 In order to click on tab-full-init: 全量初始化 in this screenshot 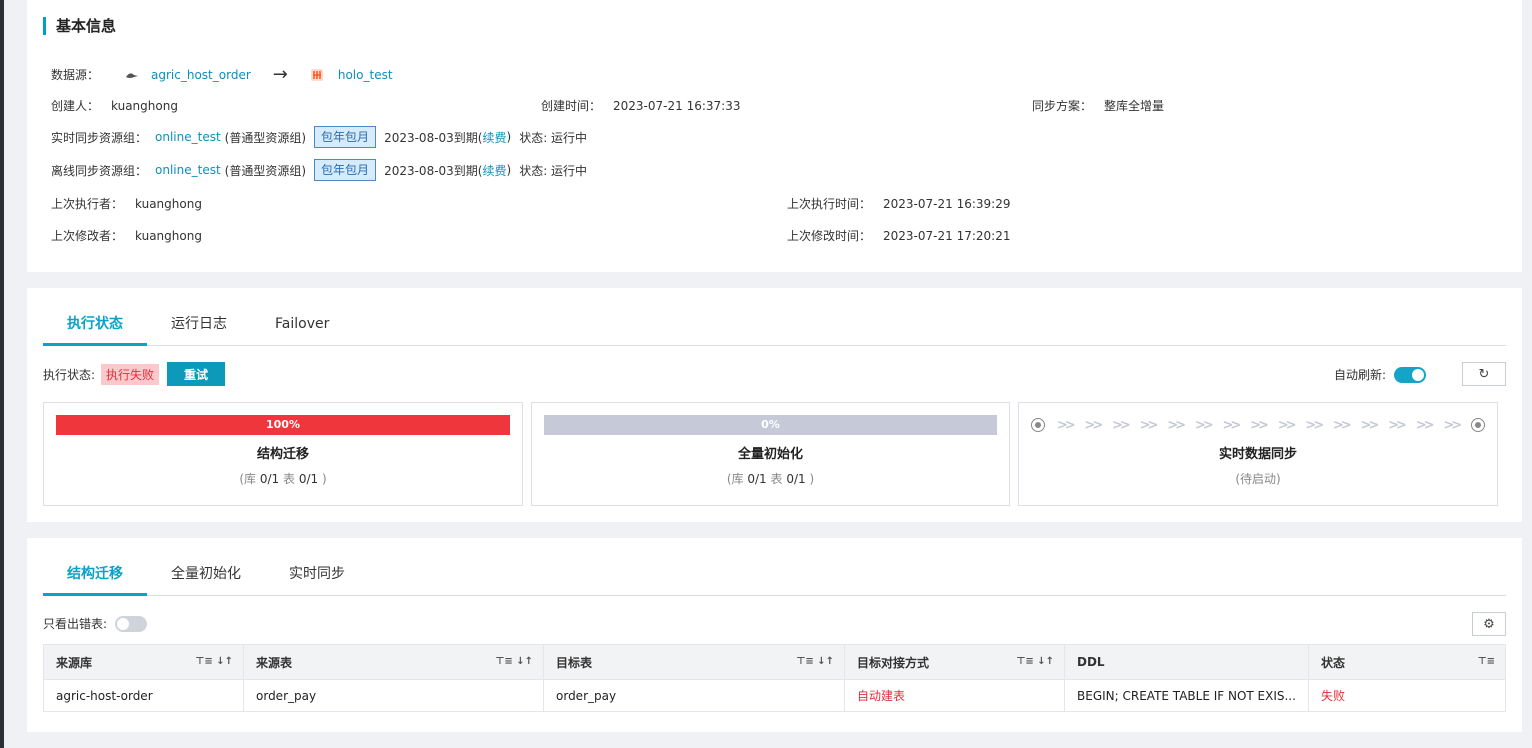, I will do `click(206, 578)`.